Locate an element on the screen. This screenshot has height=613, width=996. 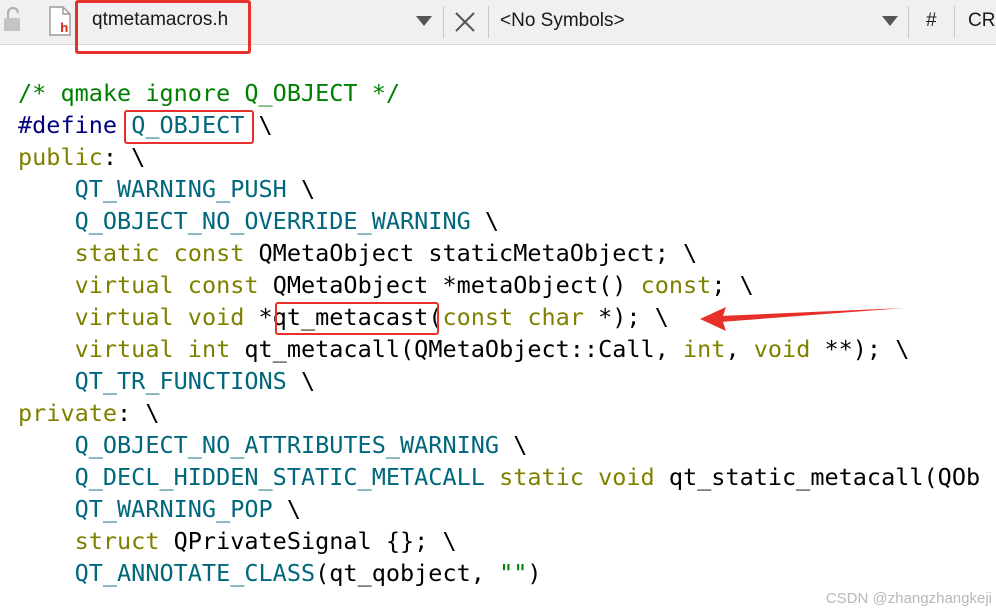
code-token: /* qmake ignore Q_OBJECT */ is located at coordinates (209, 93).